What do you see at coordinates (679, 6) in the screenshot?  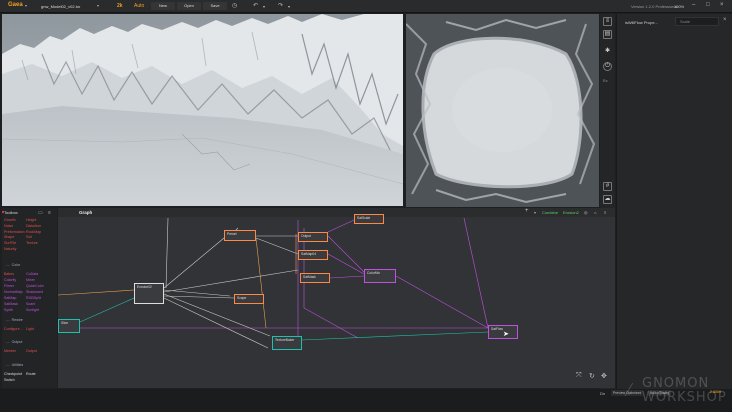 I see `zoom-level: 100%` at bounding box center [679, 6].